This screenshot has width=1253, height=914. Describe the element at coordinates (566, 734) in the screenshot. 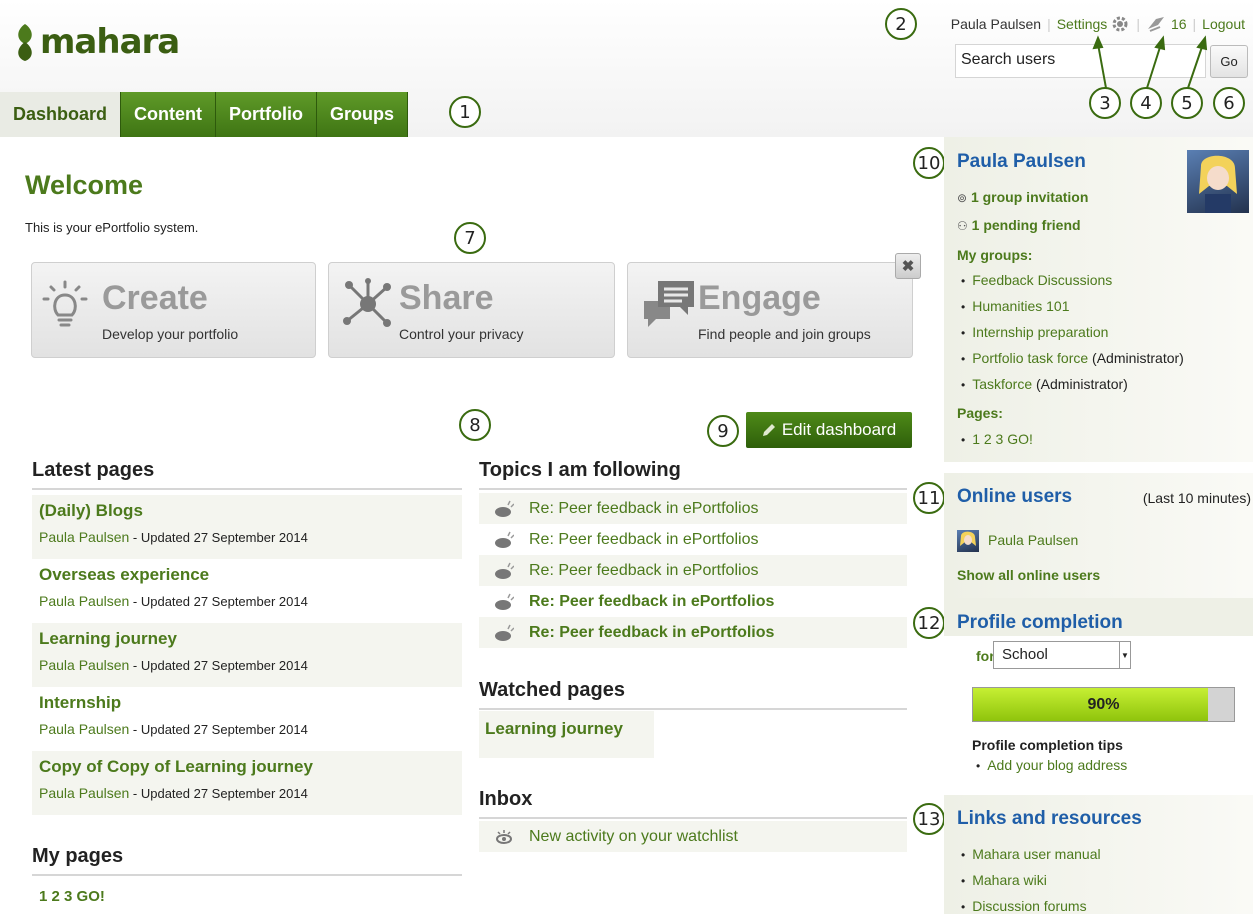

I see `watched-page-link: Learning journey` at that location.